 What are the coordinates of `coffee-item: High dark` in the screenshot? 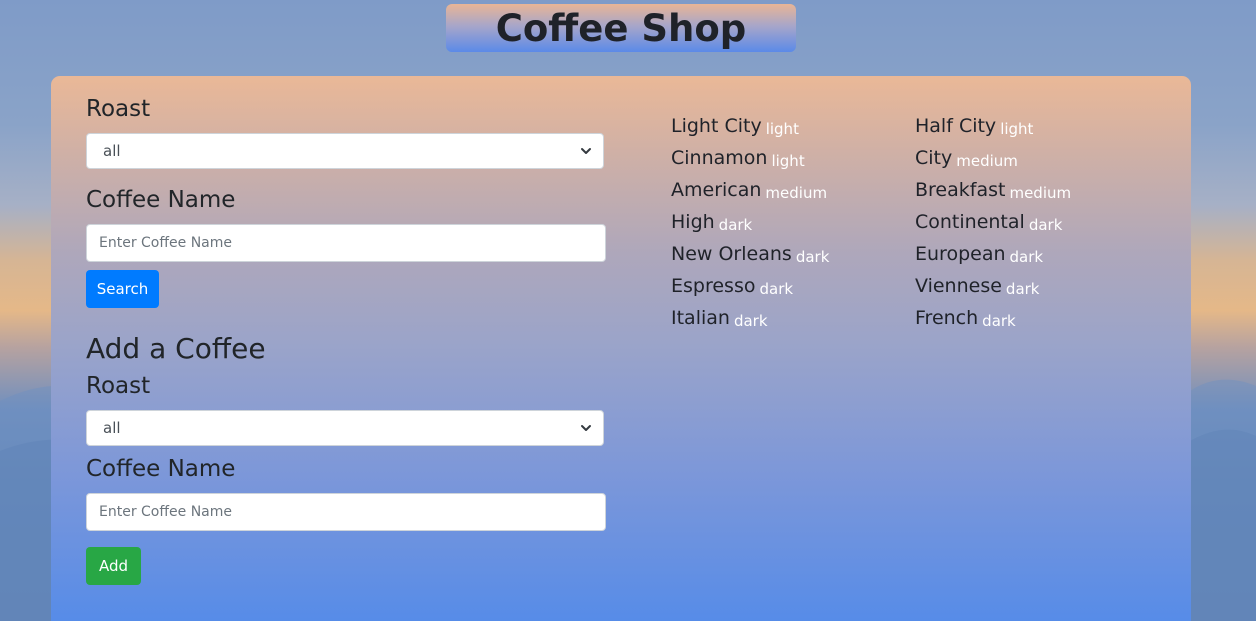 It's located at (791, 224).